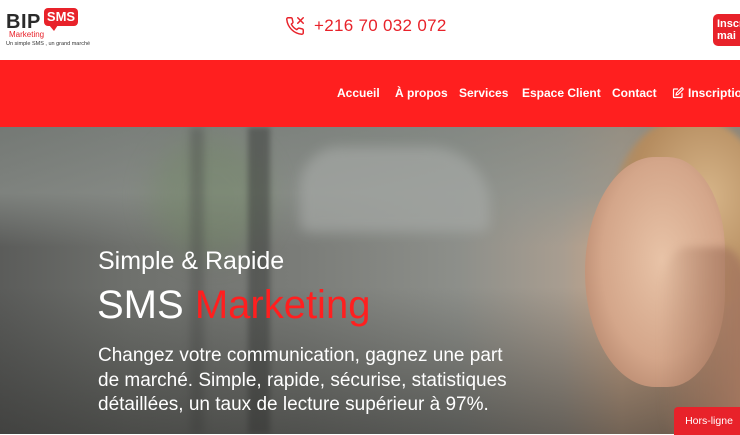  Describe the element at coordinates (282, 305) in the screenshot. I see `hero-title-marketing: Marketing` at that location.